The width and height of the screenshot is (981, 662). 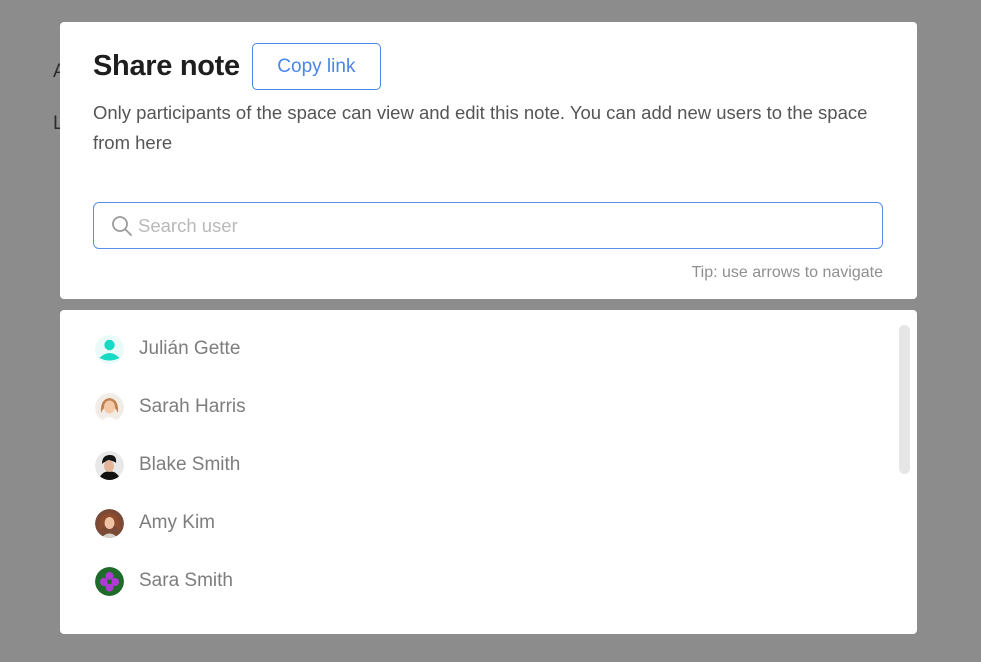 I want to click on user-name: Amy Kim, so click(x=177, y=522).